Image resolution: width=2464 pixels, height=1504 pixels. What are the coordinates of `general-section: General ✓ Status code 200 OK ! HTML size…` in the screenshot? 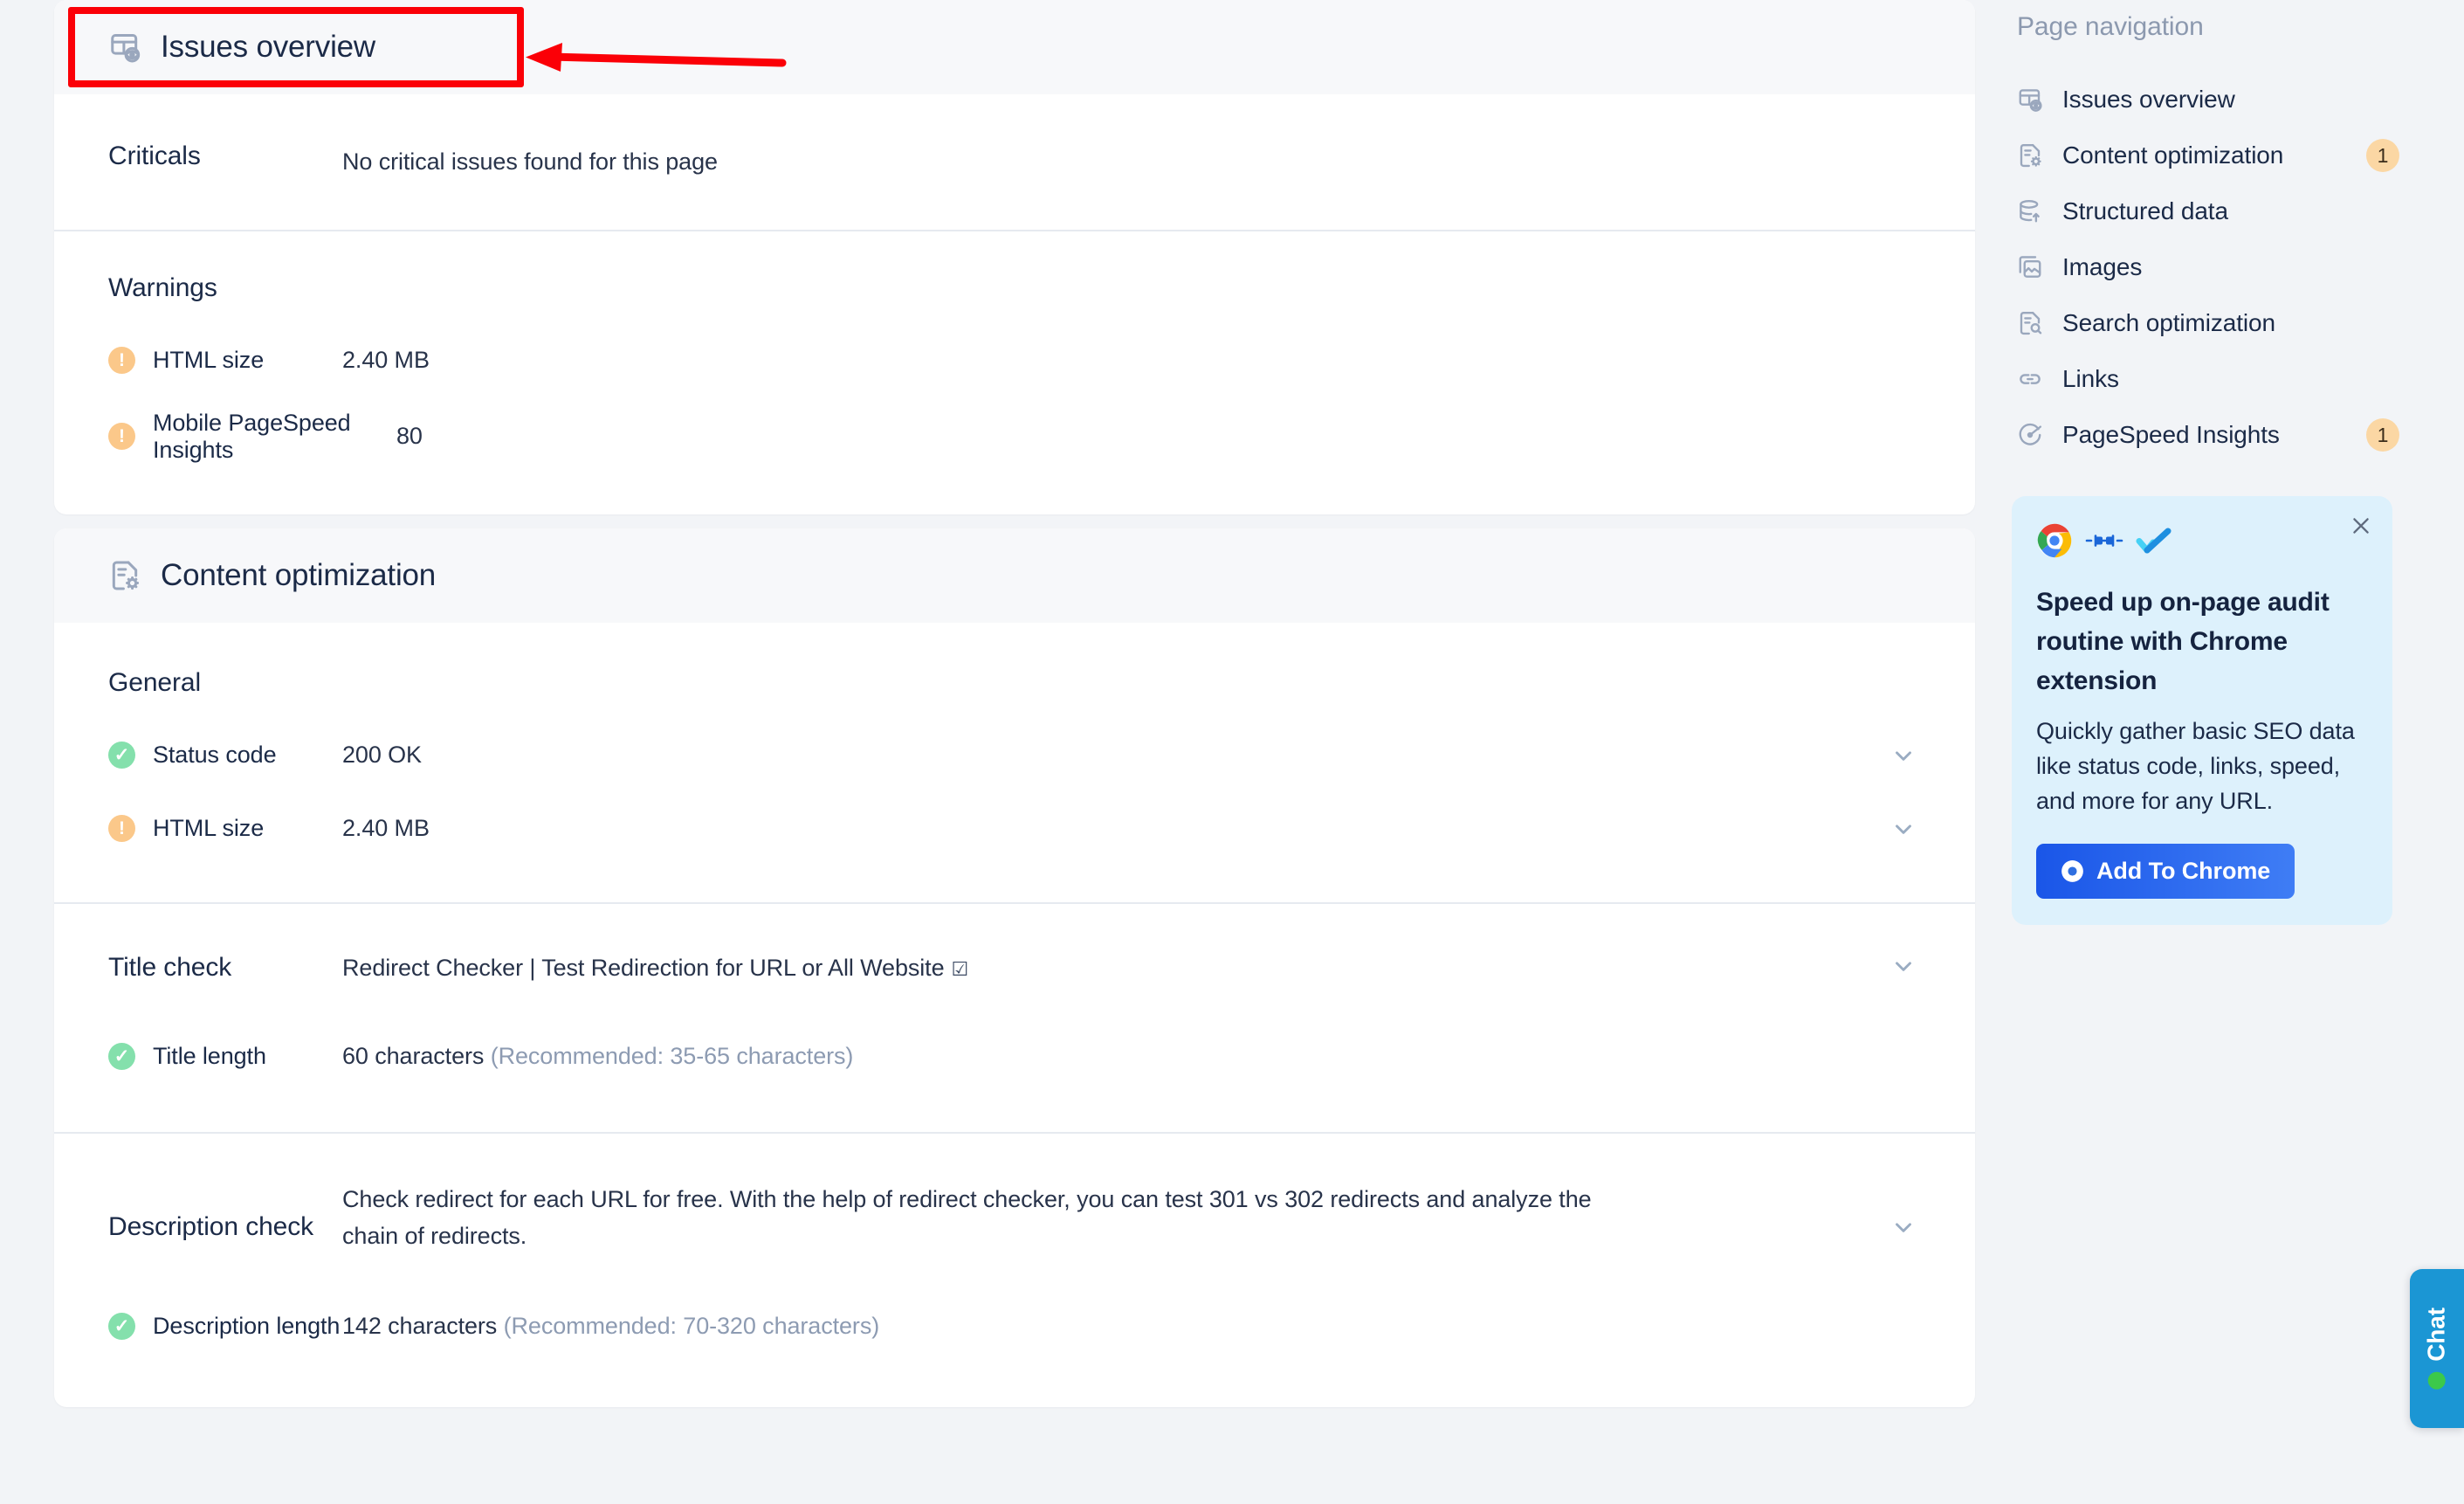 It's located at (1014, 762).